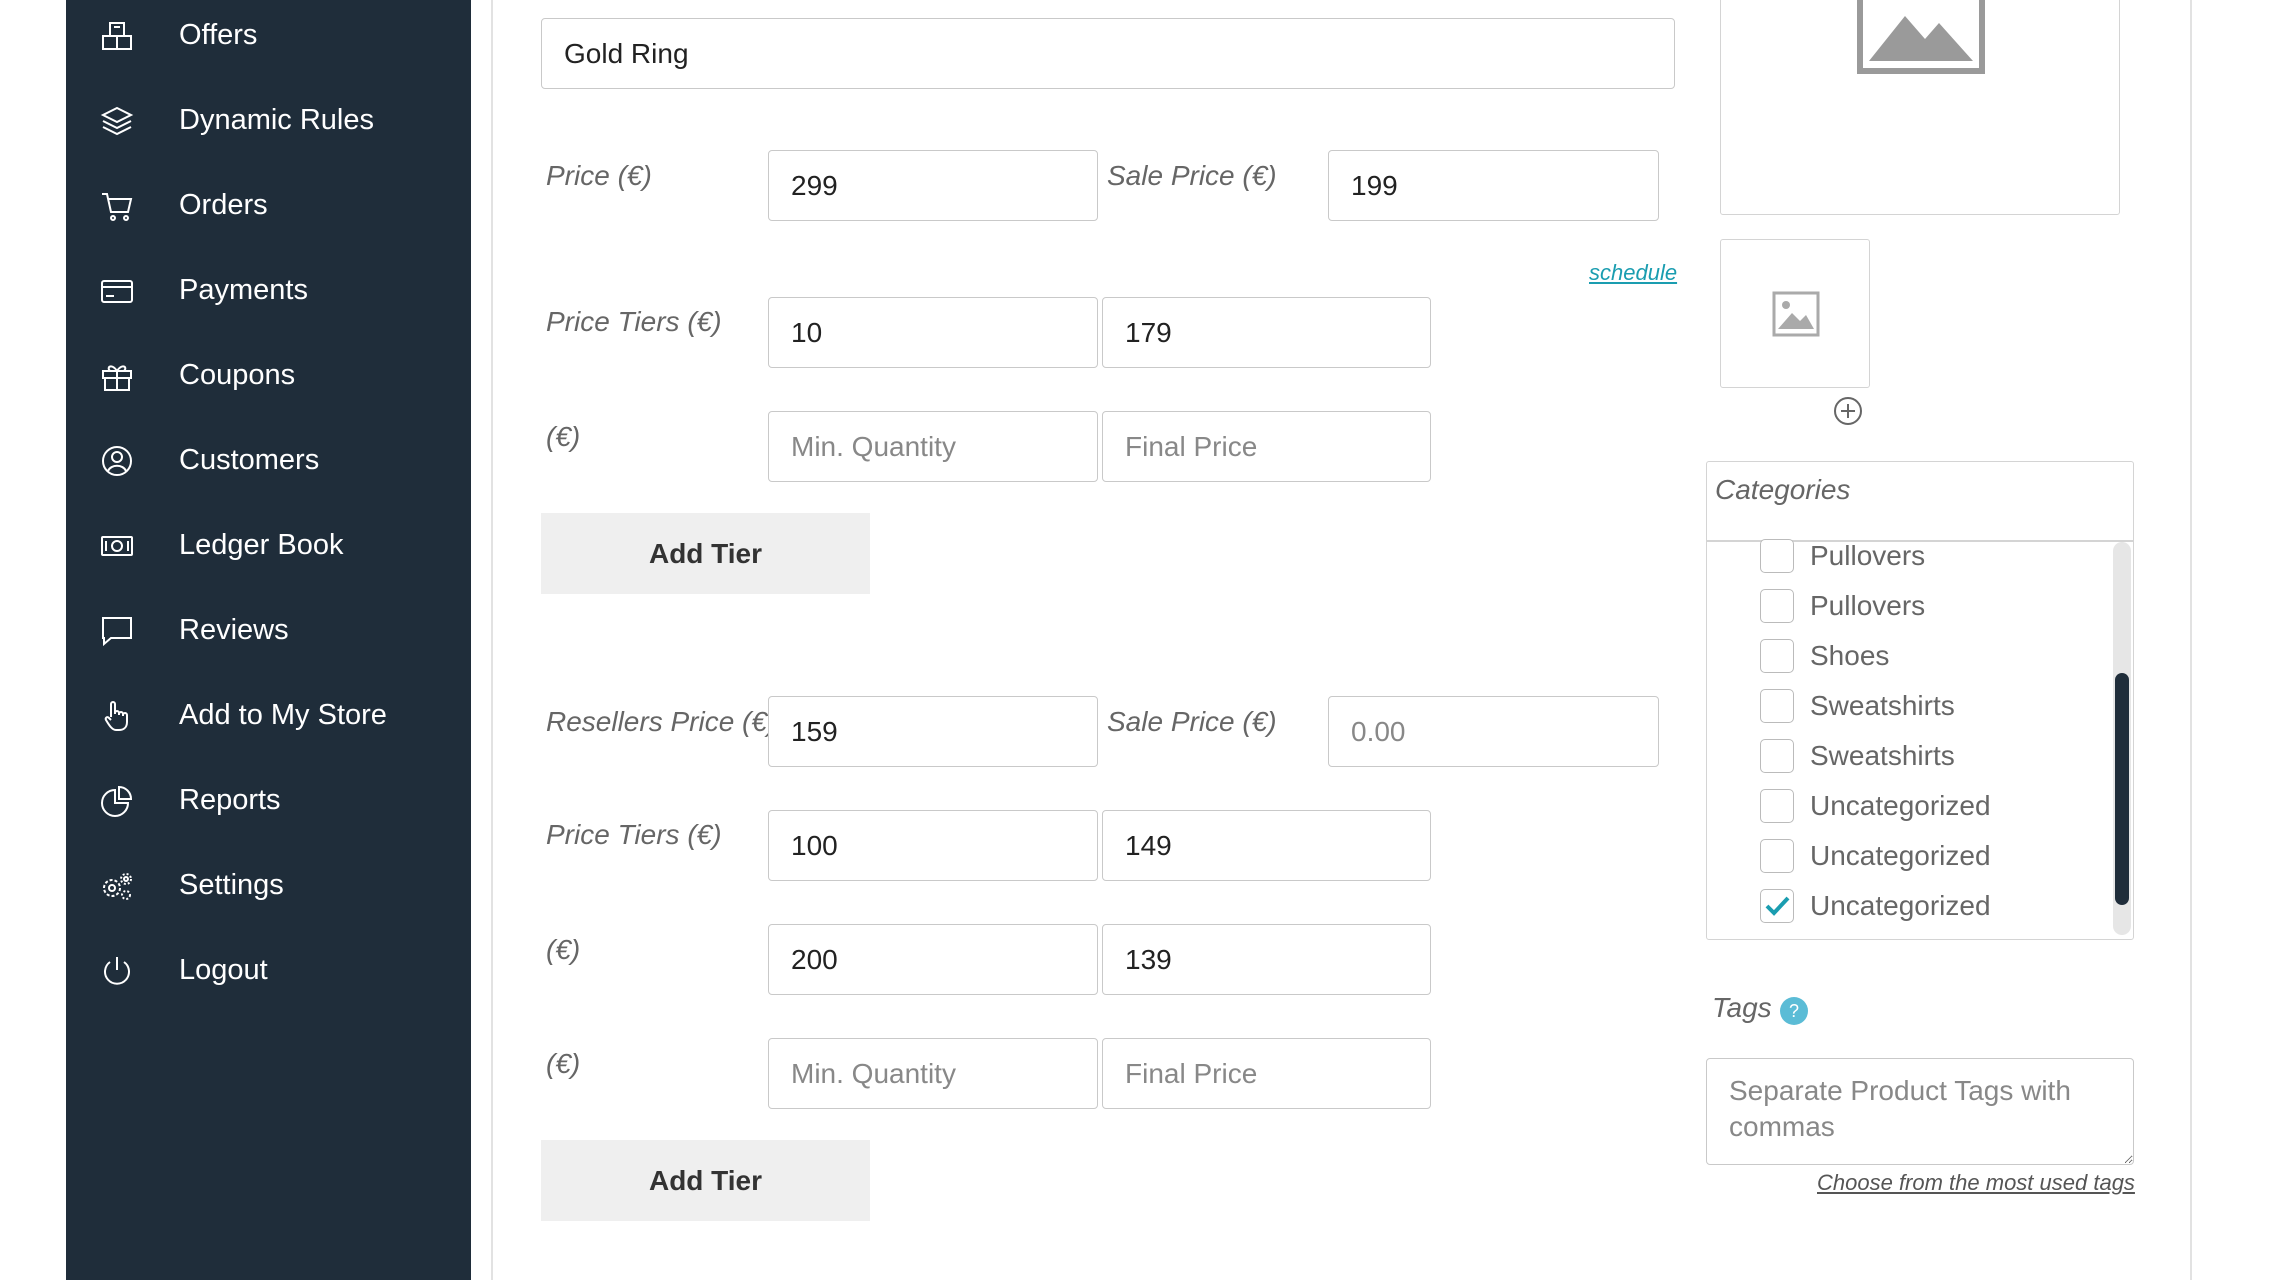 Image resolution: width=2288 pixels, height=1280 pixels. What do you see at coordinates (1783, 489) in the screenshot?
I see `categories-title: Categories` at bounding box center [1783, 489].